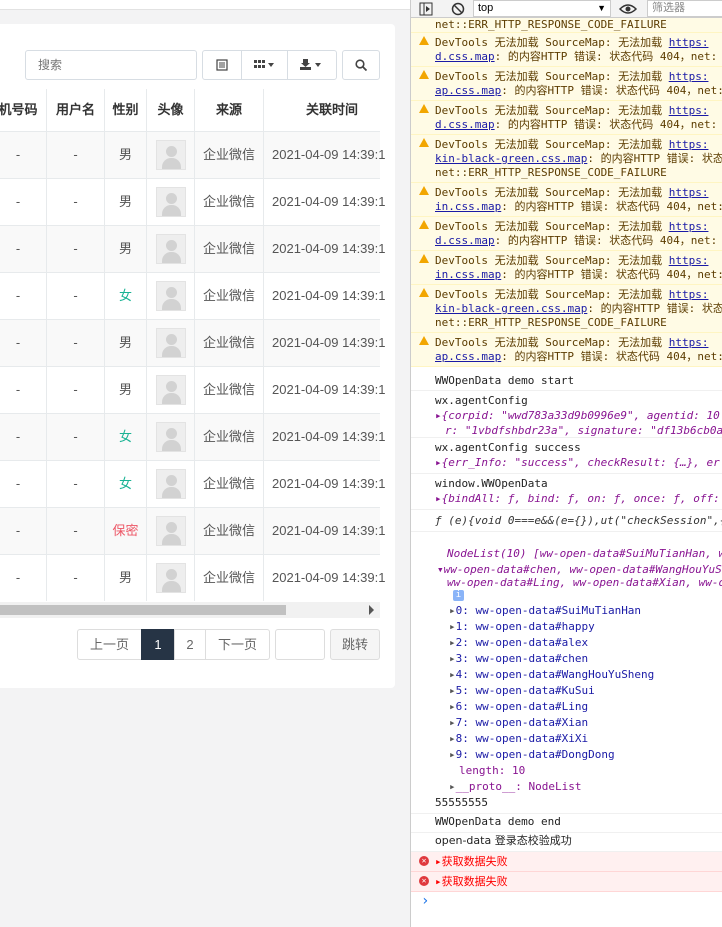 The height and width of the screenshot is (927, 722). What do you see at coordinates (566, 882) in the screenshot?
I see `error-row-2: ✕ ▸获取数据失败` at bounding box center [566, 882].